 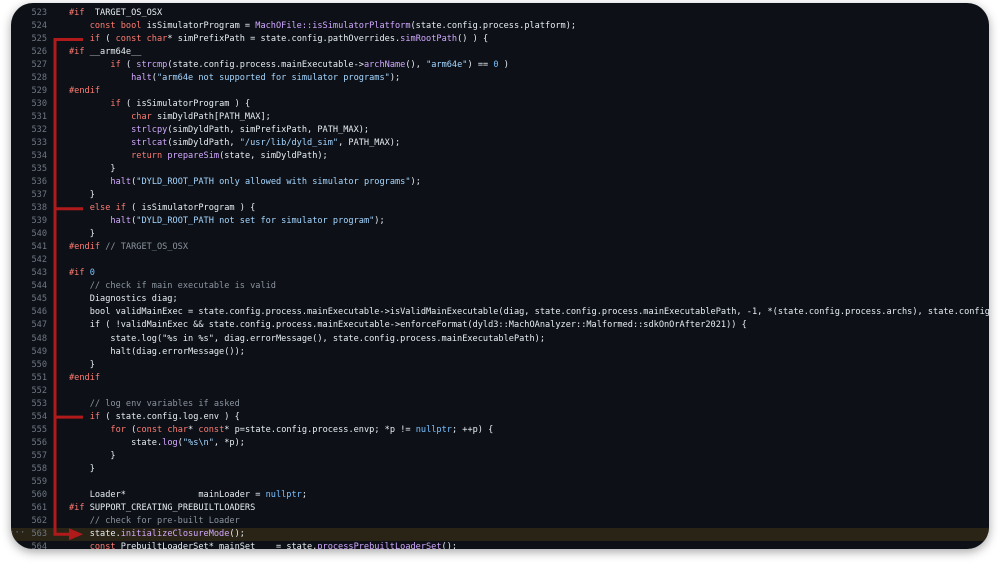 What do you see at coordinates (68, 289) in the screenshot?
I see `annotation-arrows` at bounding box center [68, 289].